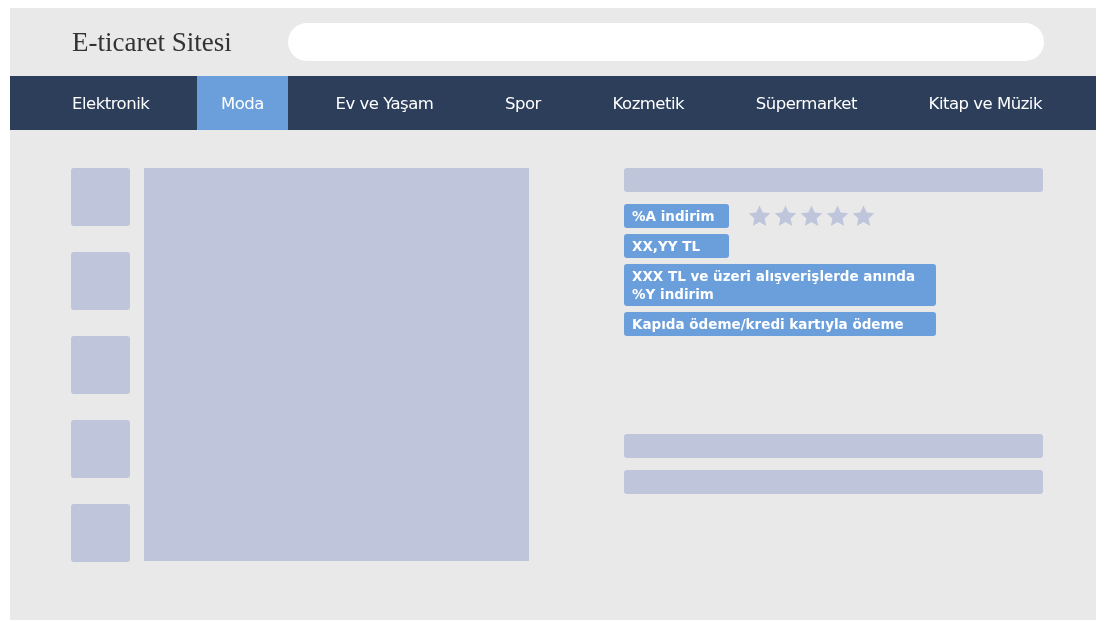 The image size is (1106, 621). I want to click on promo-badge: XXX TL ve üzeri alışverişlerde anında %Y indirim, so click(780, 285).